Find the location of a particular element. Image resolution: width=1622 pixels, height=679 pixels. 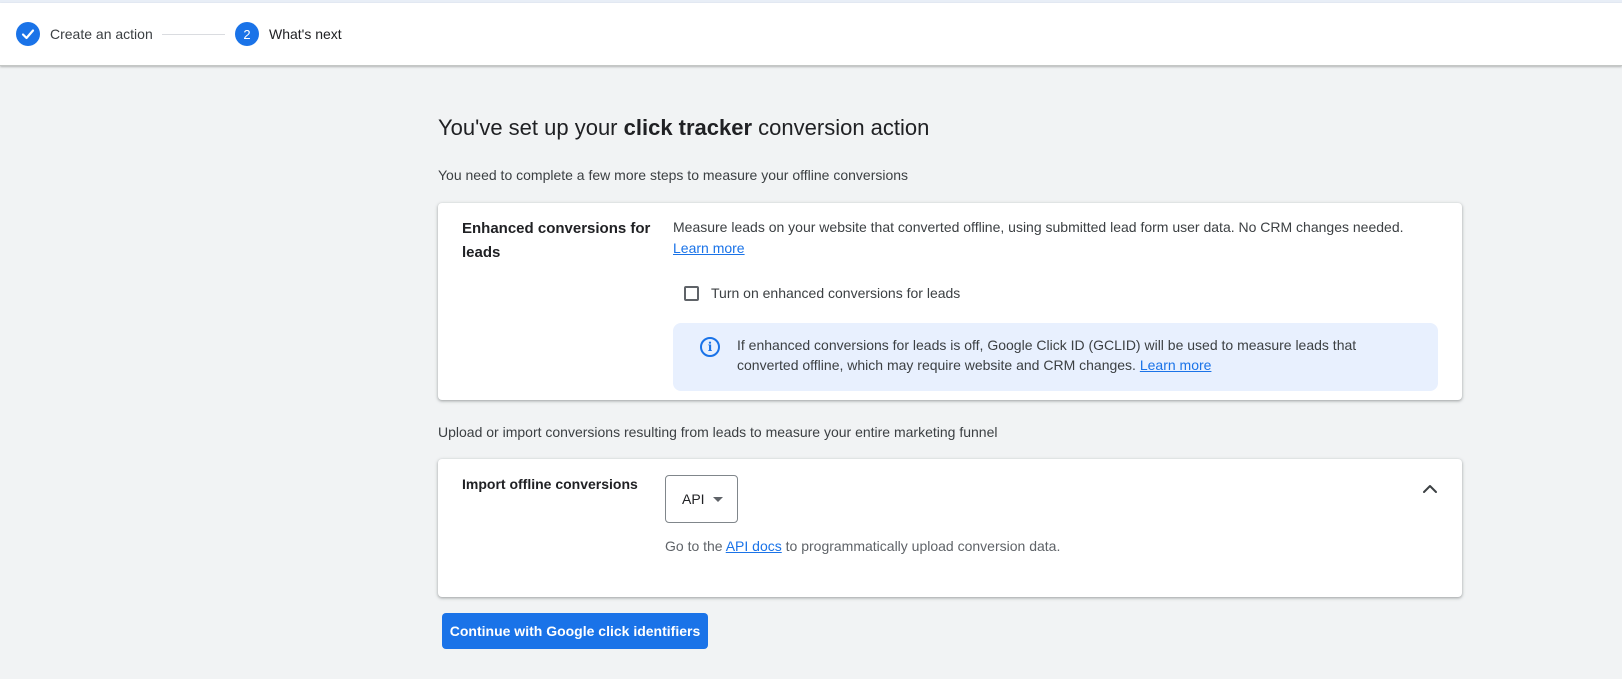

collapse-button is located at coordinates (1430, 489).